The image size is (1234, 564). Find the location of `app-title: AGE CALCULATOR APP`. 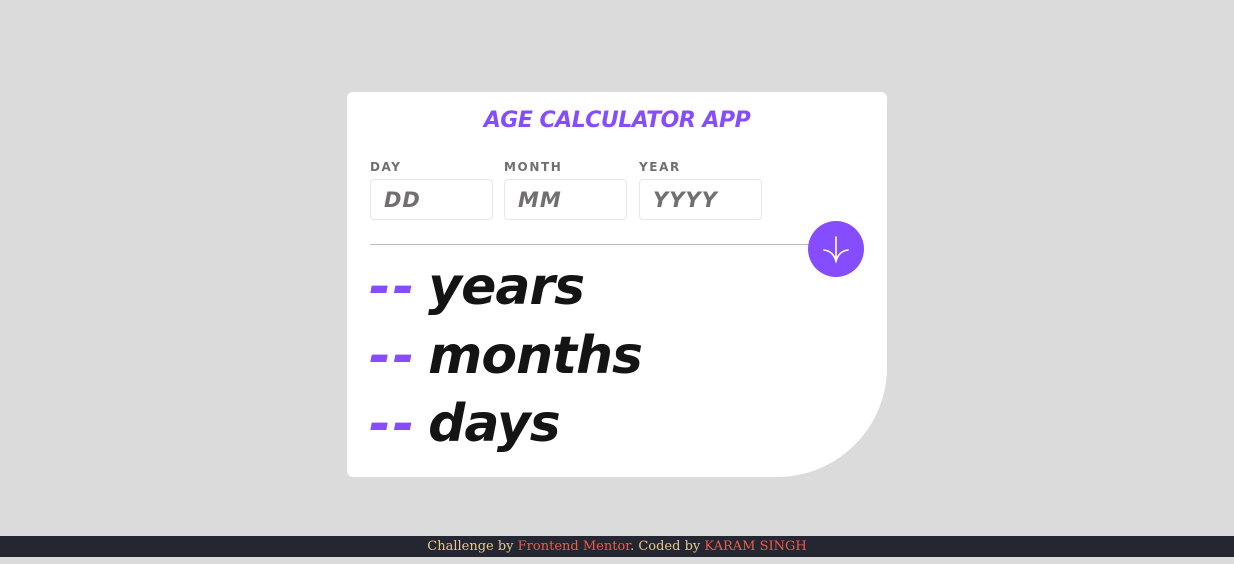

app-title: AGE CALCULATOR APP is located at coordinates (617, 120).